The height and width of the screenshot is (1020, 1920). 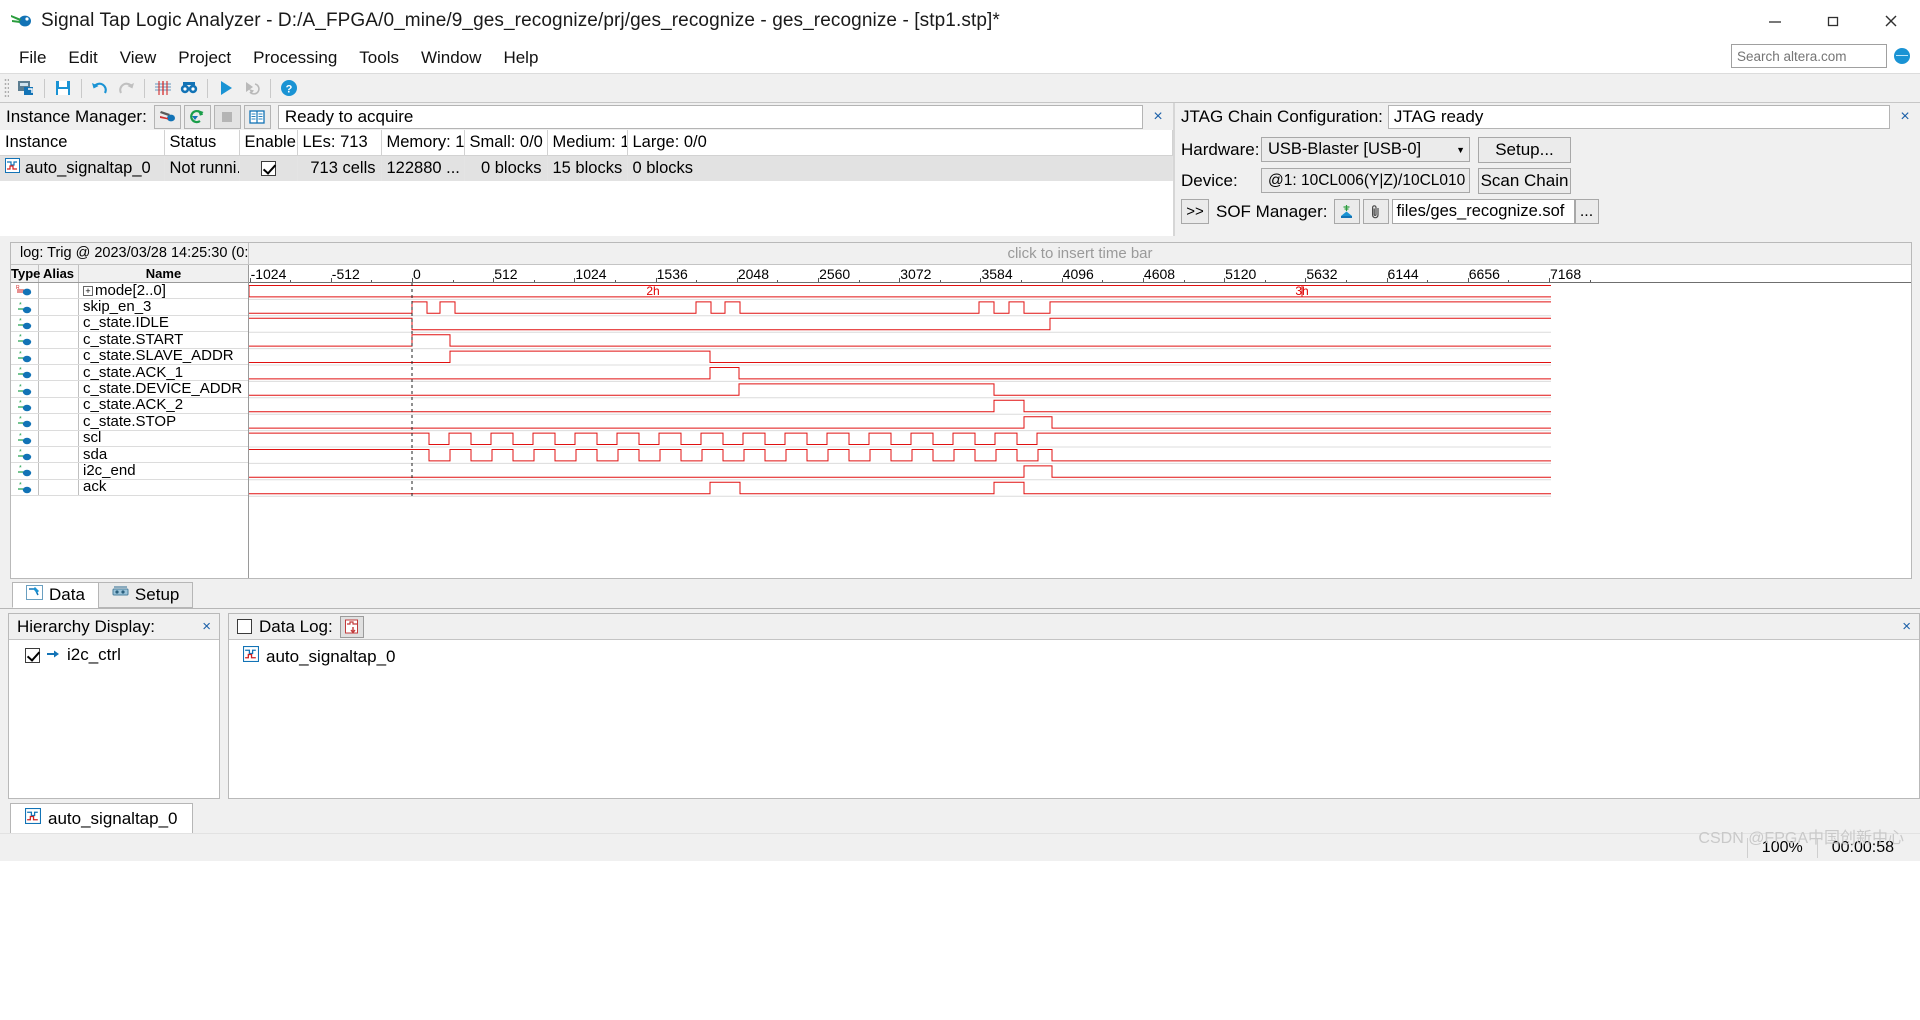 I want to click on run-analysis-button, so click(x=167, y=116).